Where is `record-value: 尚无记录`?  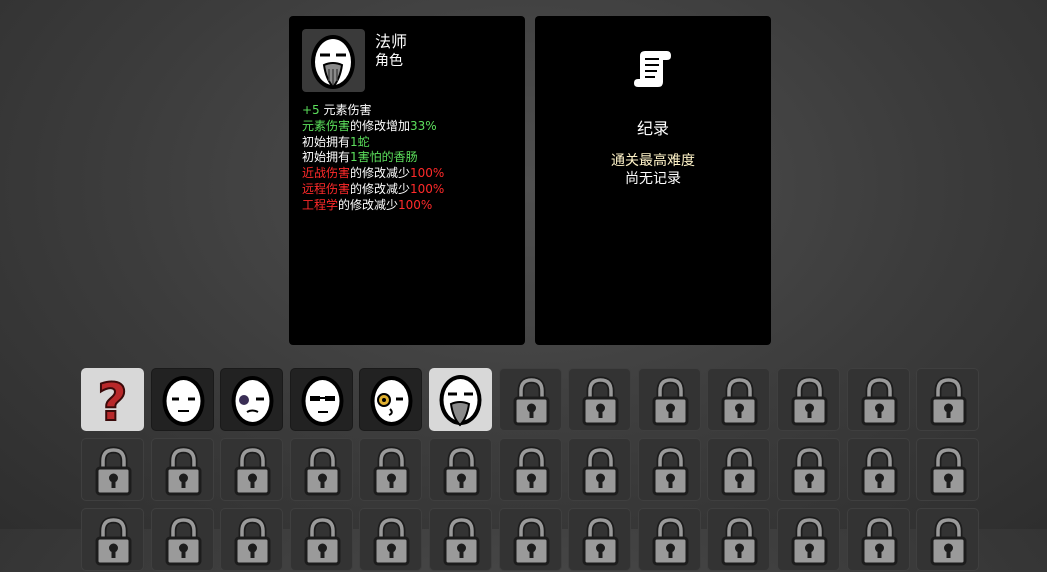
record-value: 尚无记录 is located at coordinates (653, 179).